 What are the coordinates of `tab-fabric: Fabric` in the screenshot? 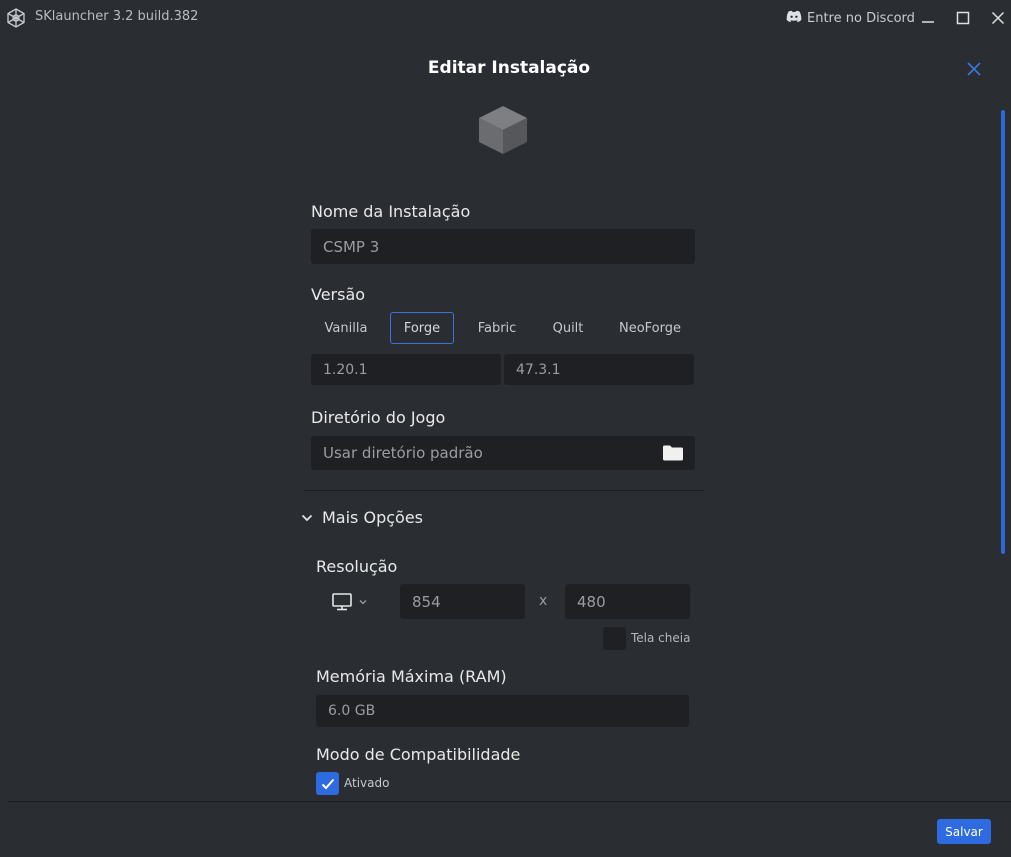 It's located at (497, 328).